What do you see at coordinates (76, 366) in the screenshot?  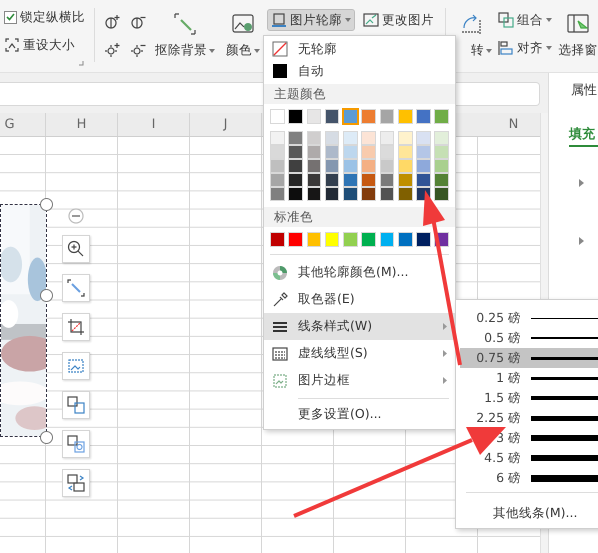 I see `picture-frame-button` at bounding box center [76, 366].